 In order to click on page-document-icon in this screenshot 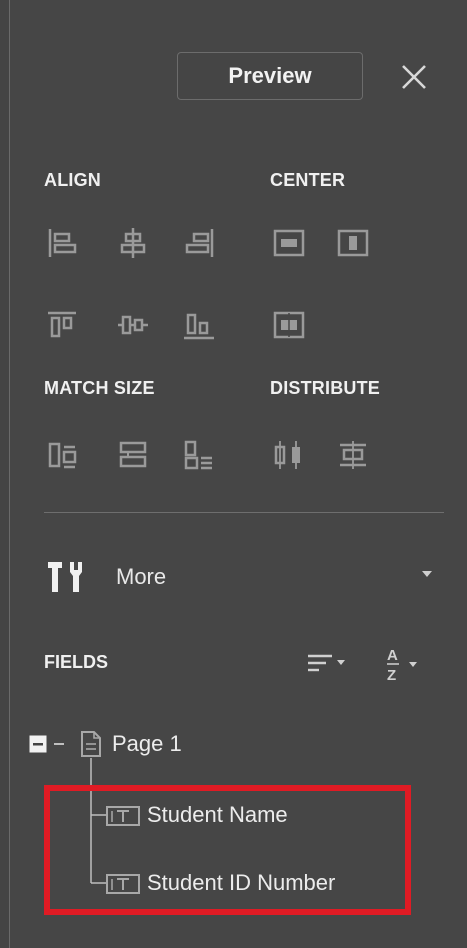, I will do `click(91, 744)`.